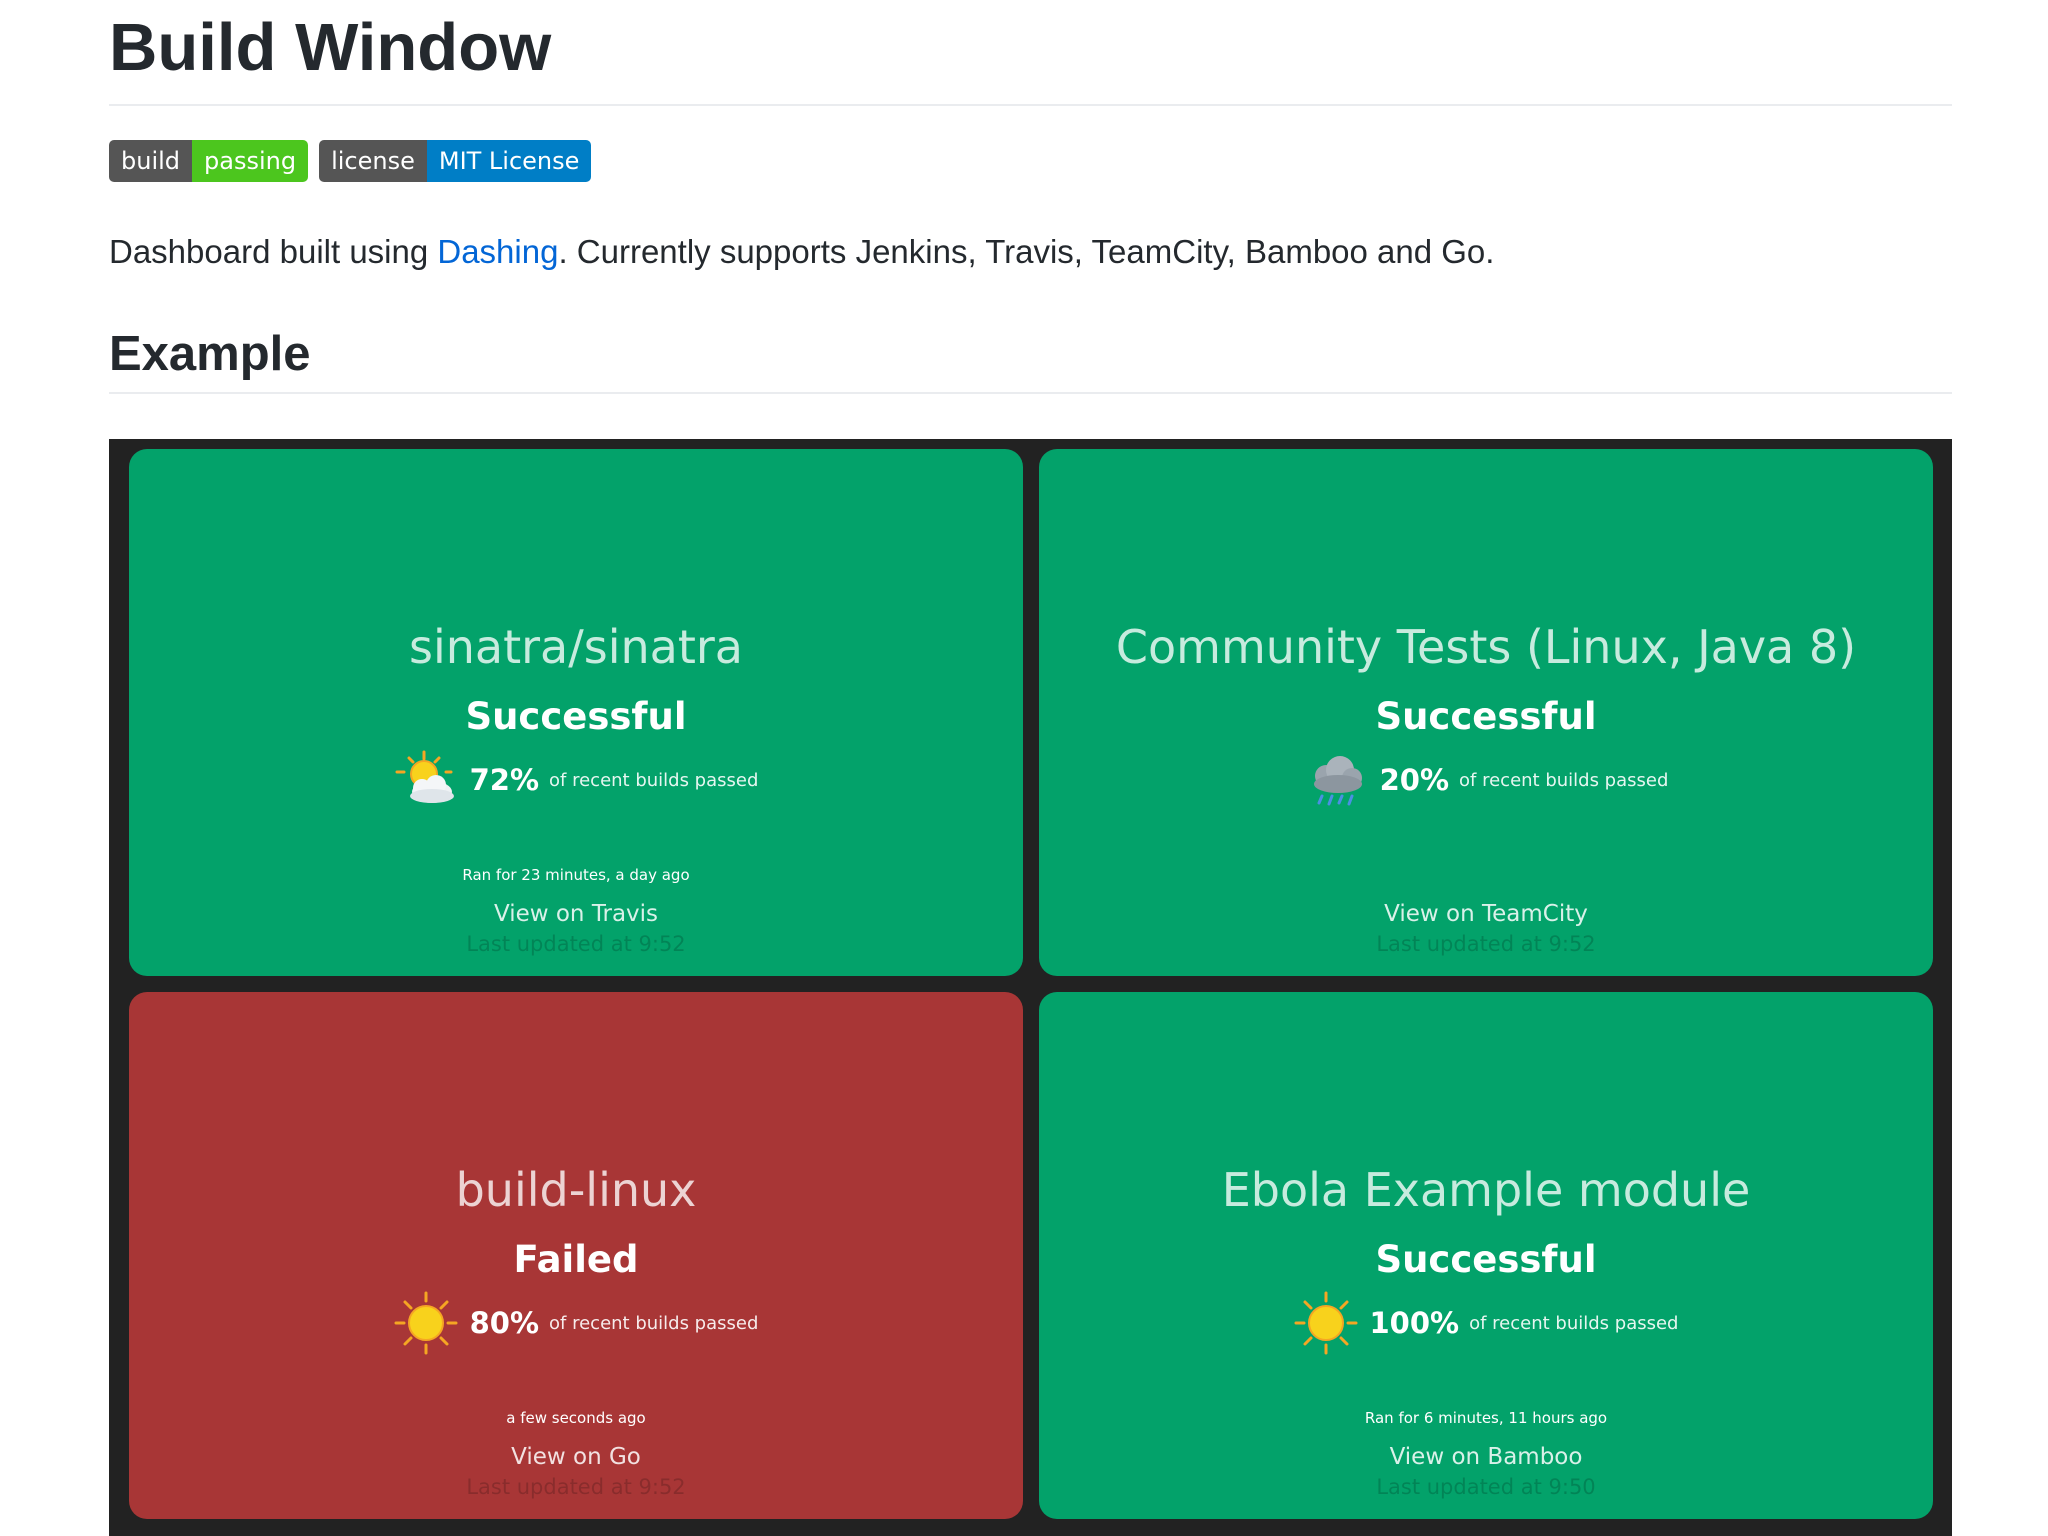 This screenshot has height=1536, width=2048. I want to click on badge-value: passing, so click(250, 161).